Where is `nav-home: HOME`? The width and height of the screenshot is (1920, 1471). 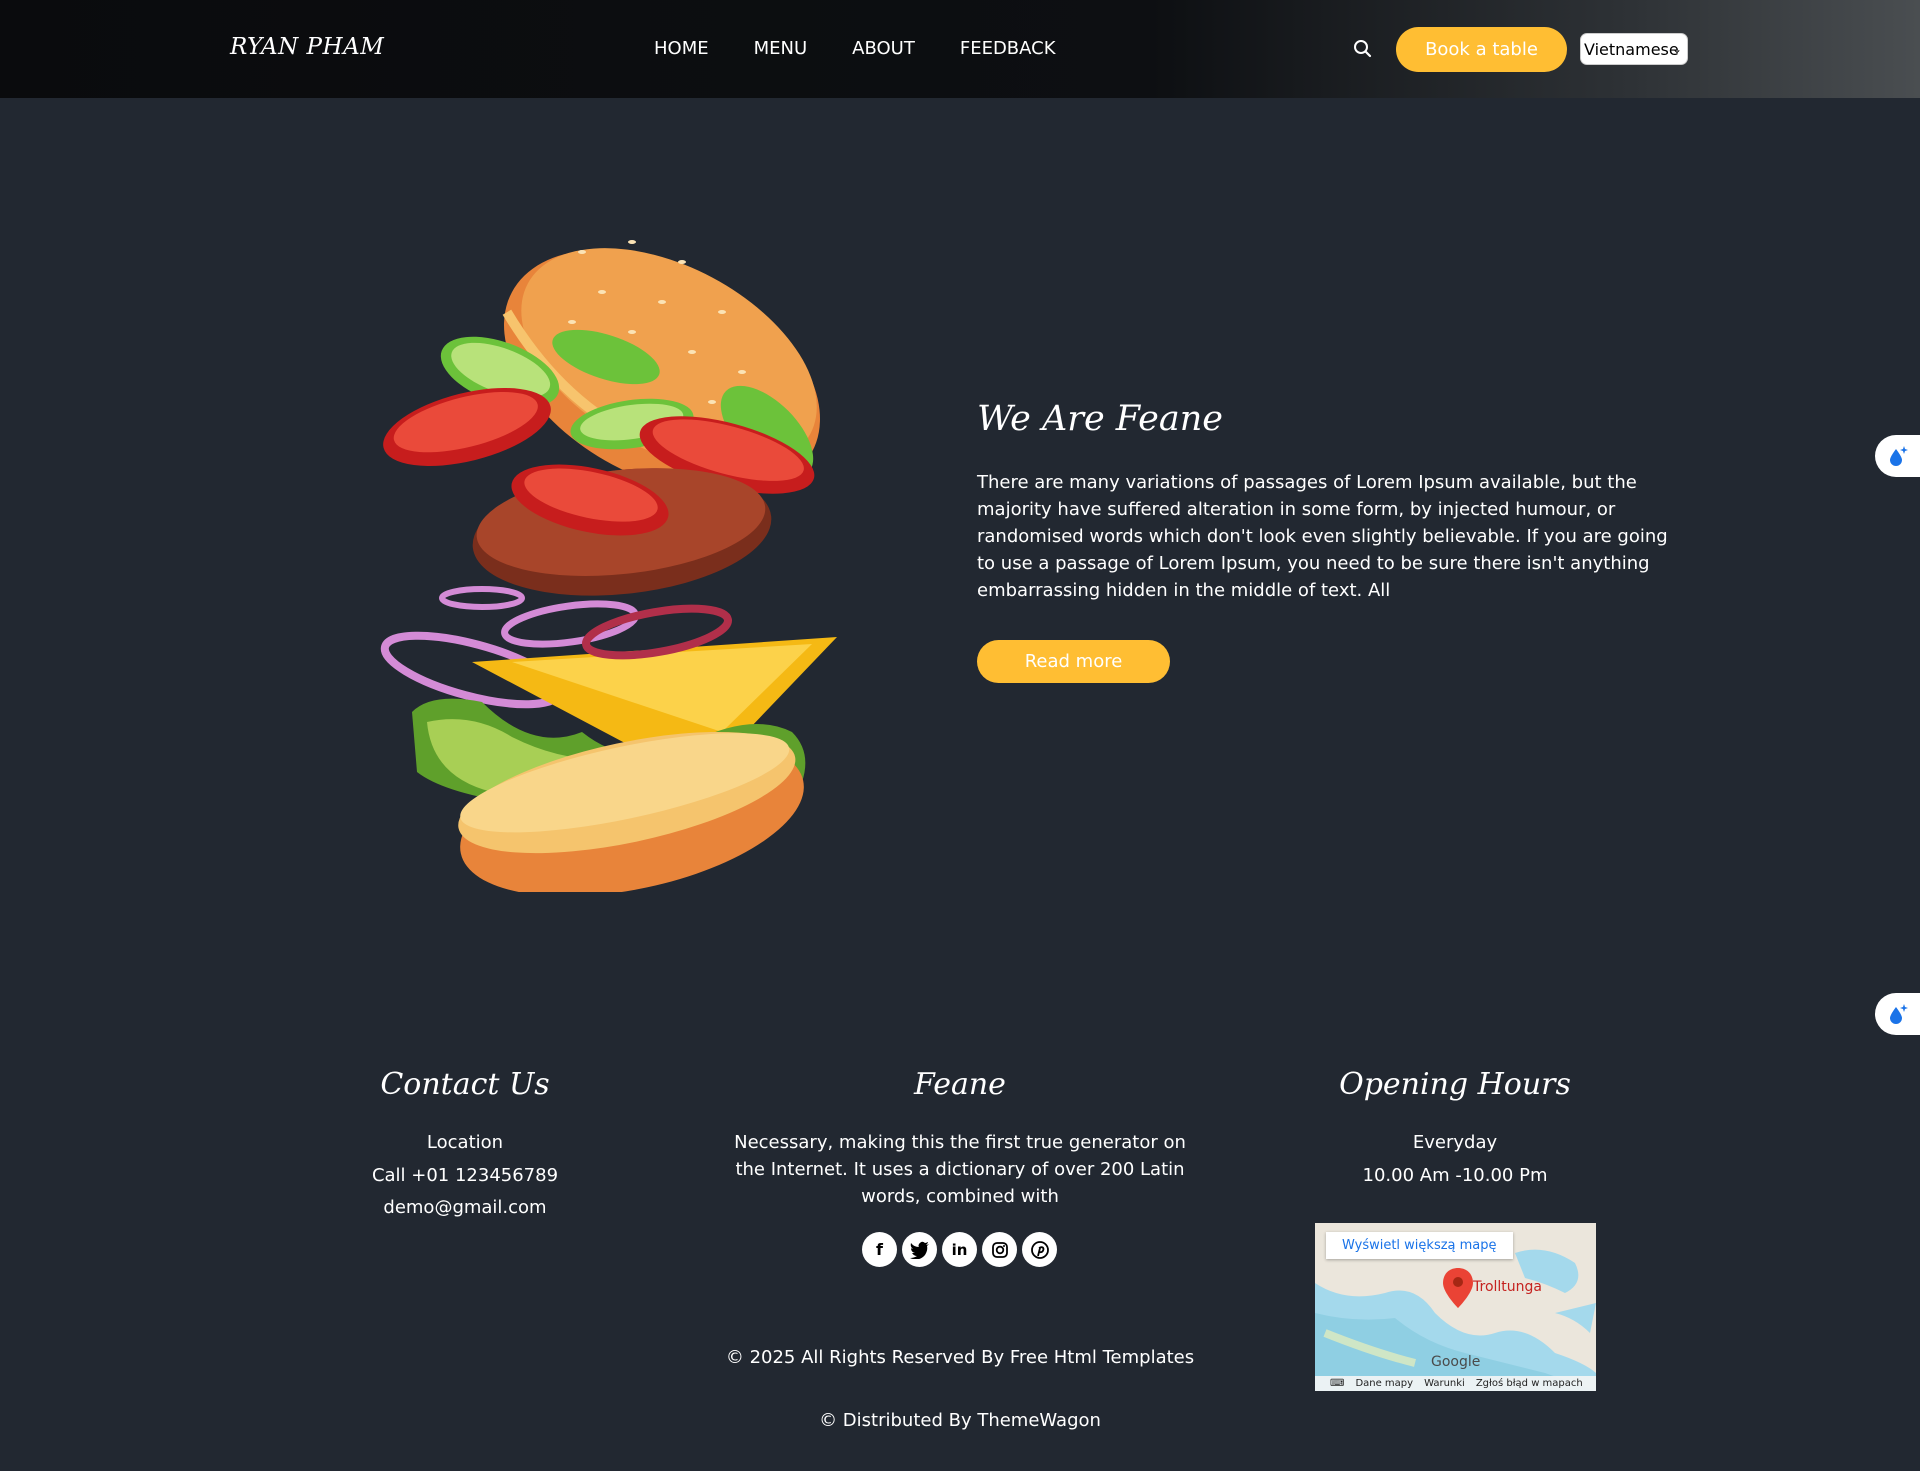
nav-home: HOME is located at coordinates (681, 48).